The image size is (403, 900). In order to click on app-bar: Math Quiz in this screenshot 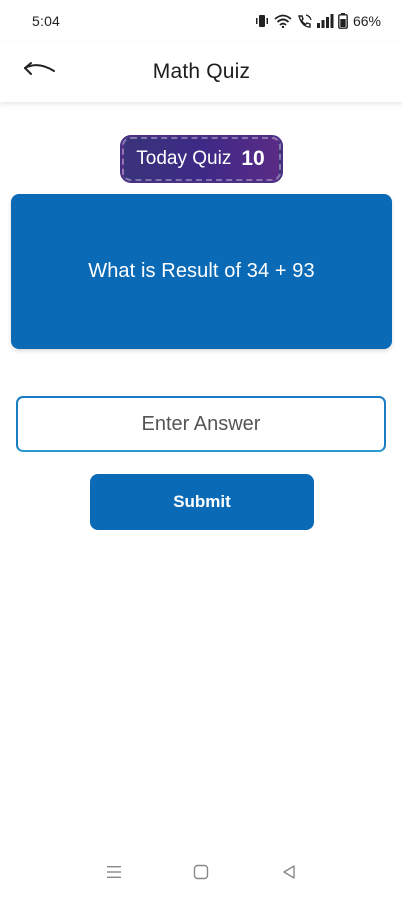, I will do `click(201, 72)`.